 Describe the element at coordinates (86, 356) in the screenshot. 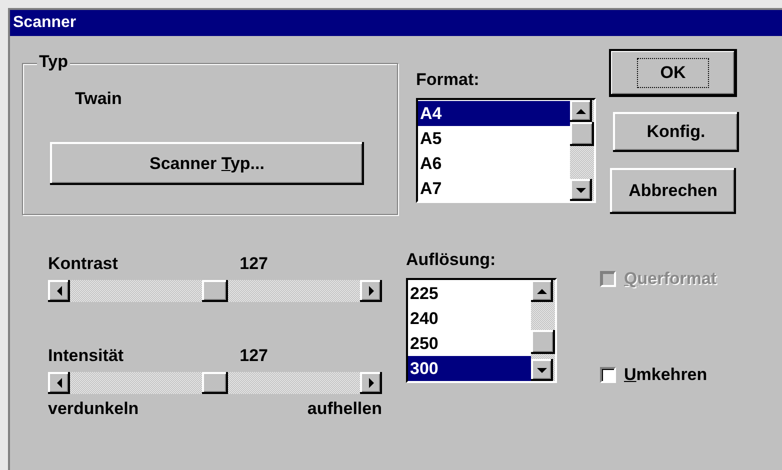

I see `slider-label: Intensität` at that location.